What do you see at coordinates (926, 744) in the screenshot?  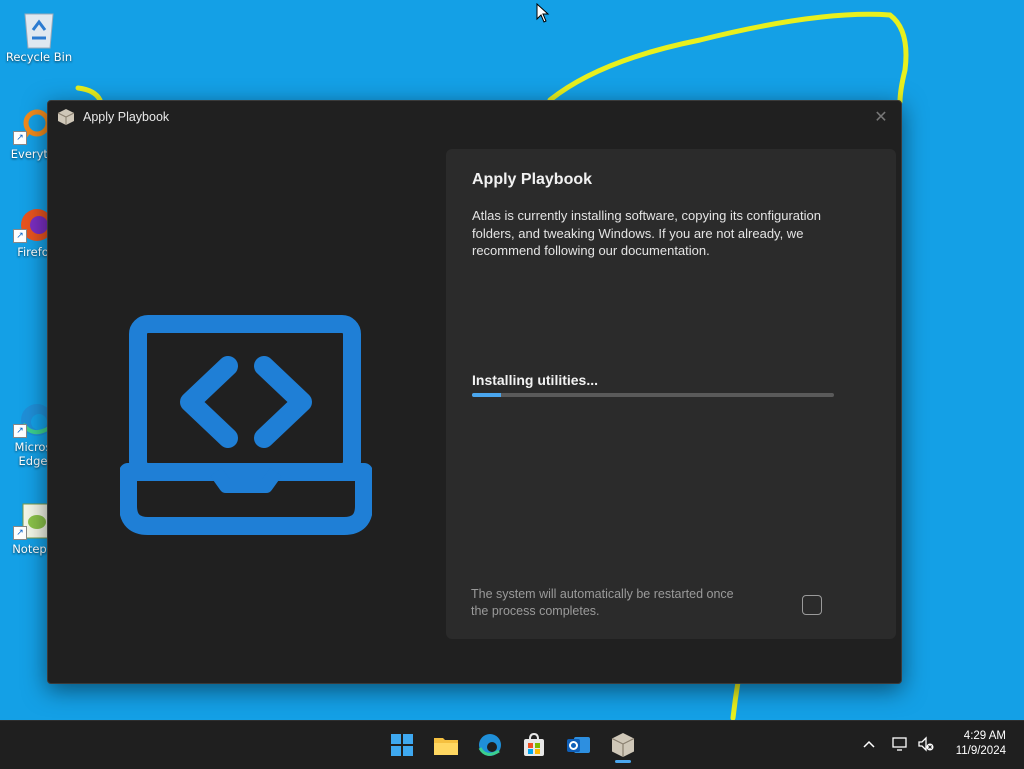 I see `volume-muted-icon` at bounding box center [926, 744].